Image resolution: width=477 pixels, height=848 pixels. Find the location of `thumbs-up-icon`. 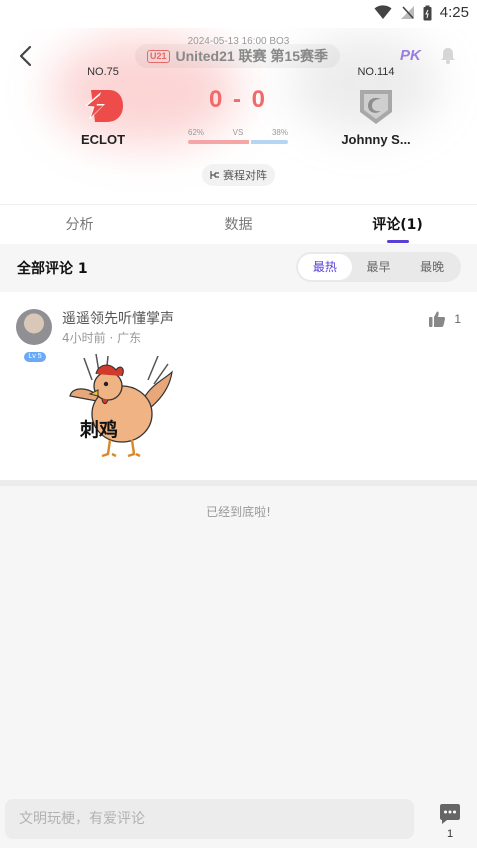

thumbs-up-icon is located at coordinates (437, 319).